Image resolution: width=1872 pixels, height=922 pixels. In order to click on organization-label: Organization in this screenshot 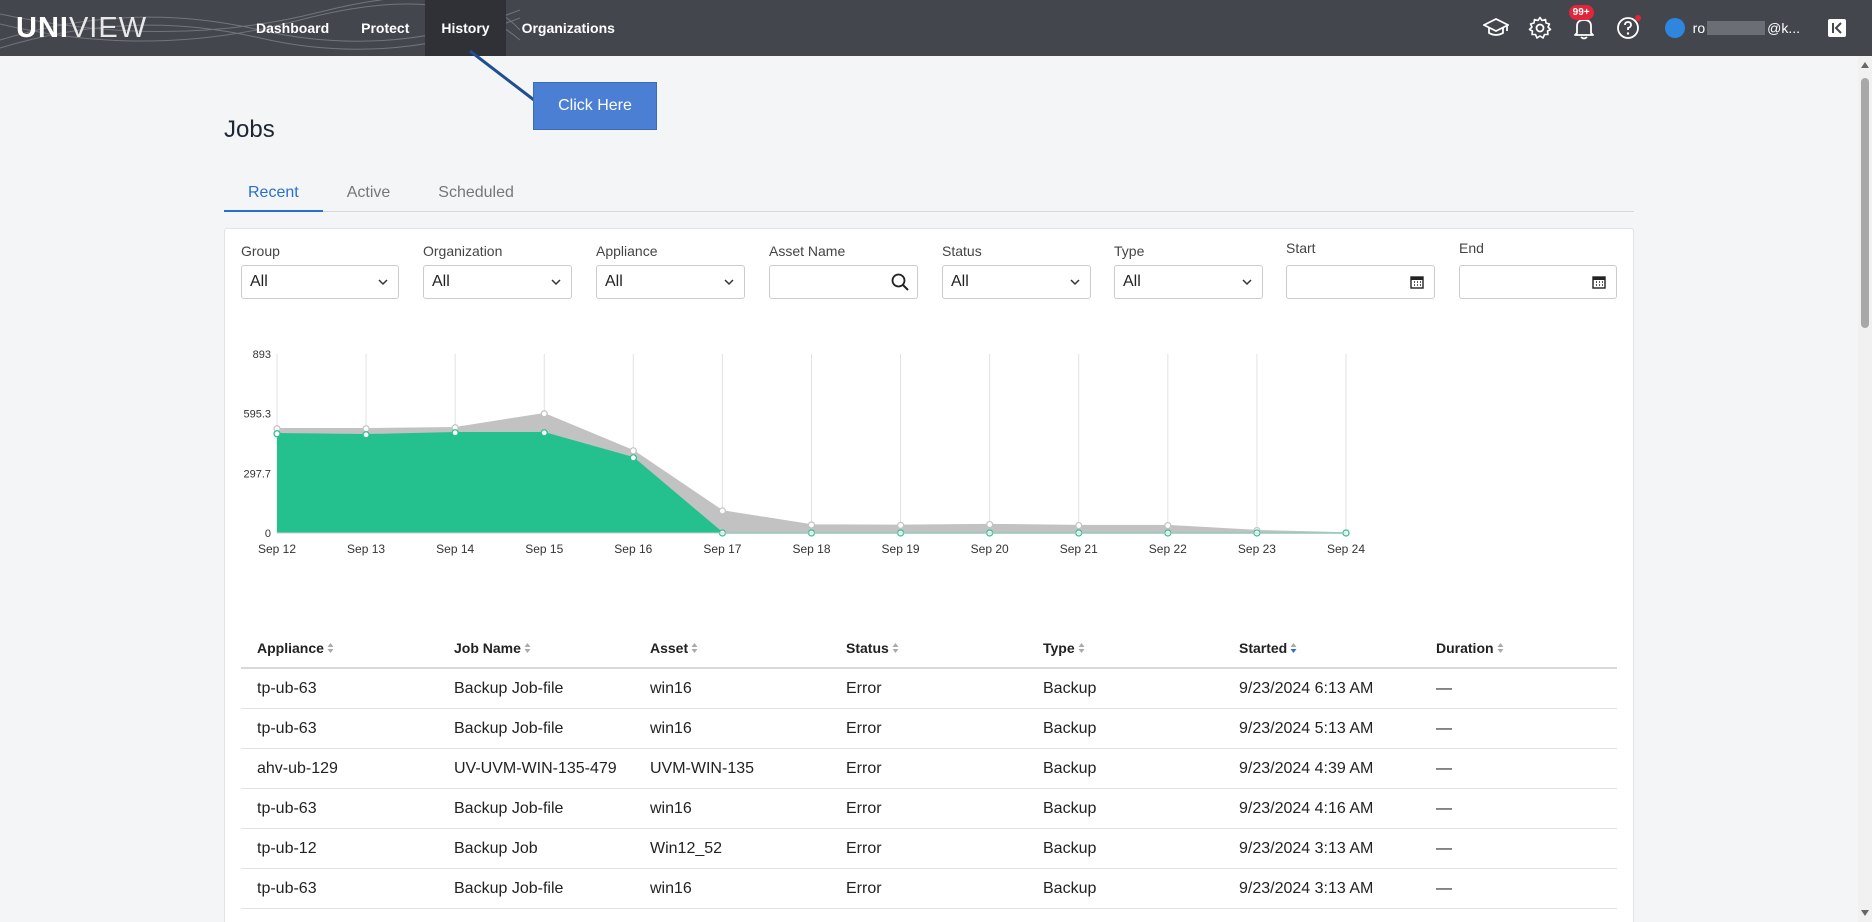, I will do `click(463, 251)`.